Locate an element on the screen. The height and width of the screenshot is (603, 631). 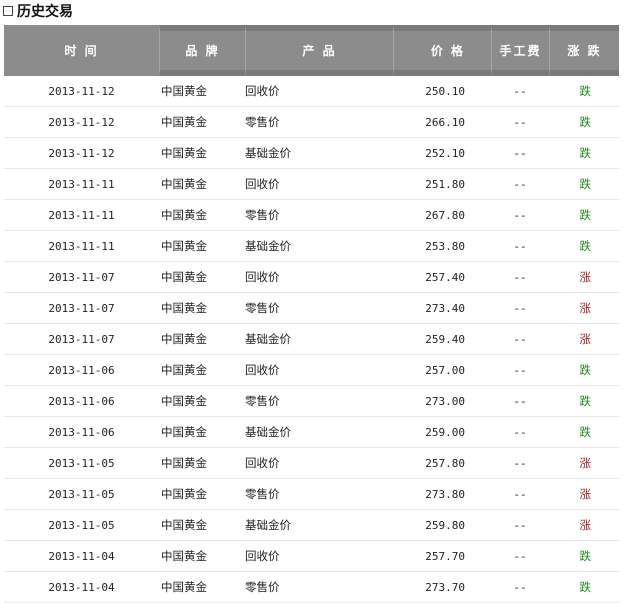
cell-price: 273.80 is located at coordinates (445, 494).